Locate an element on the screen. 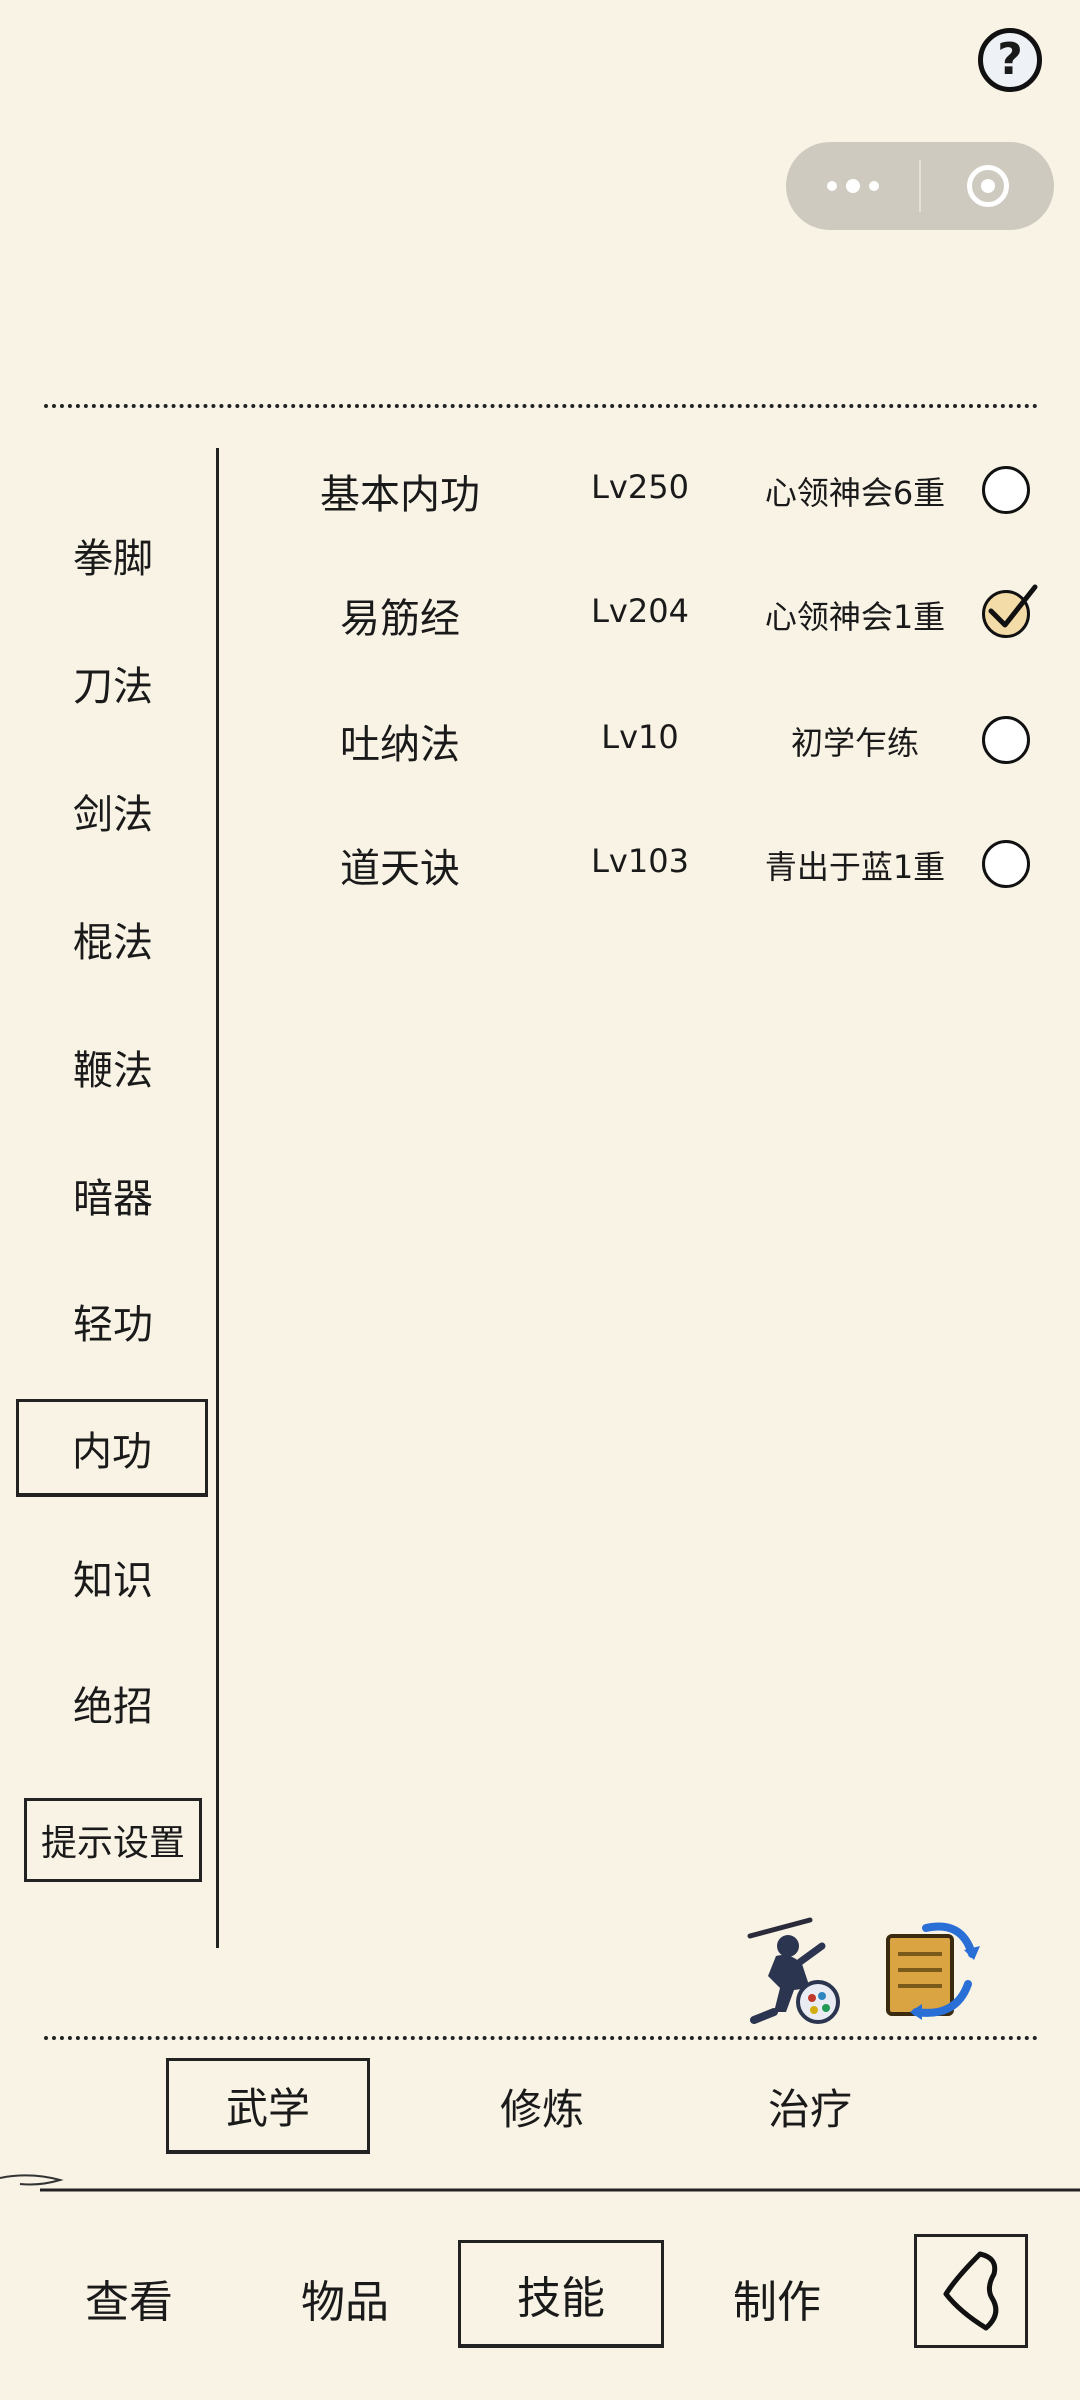  nav-wupin: 物品 is located at coordinates (345, 2298).